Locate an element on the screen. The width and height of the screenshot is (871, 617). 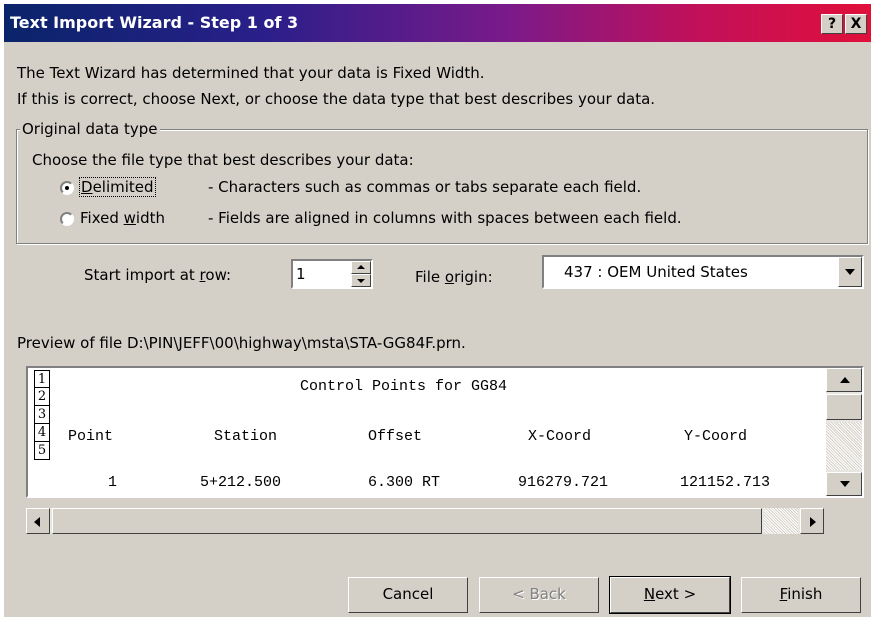
right-arrow-icon is located at coordinates (813, 522).